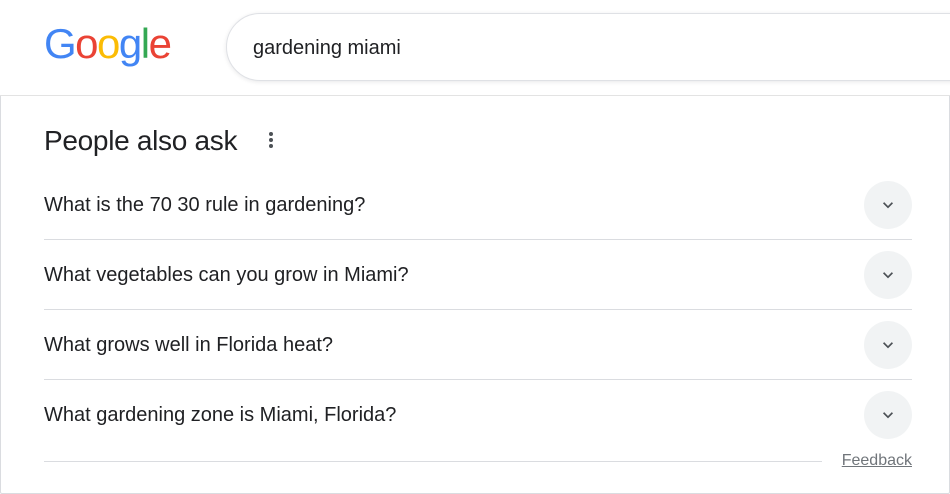 The height and width of the screenshot is (494, 950). I want to click on paa-question-item: What vegetables can you grow in Miami?, so click(478, 275).